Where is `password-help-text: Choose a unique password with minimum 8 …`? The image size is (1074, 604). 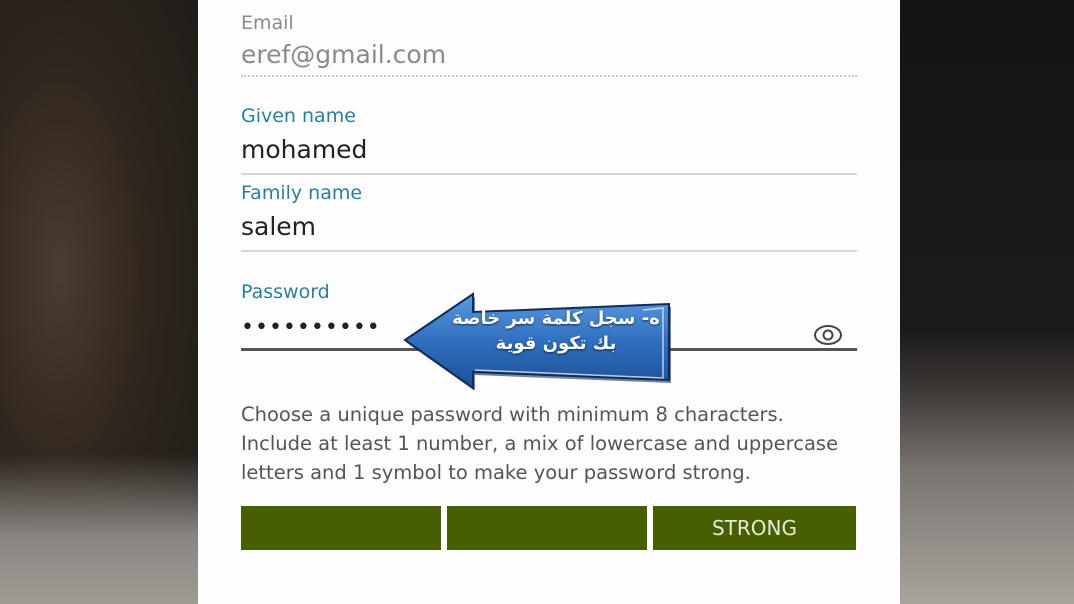 password-help-text: Choose a unique password with minimum 8 … is located at coordinates (540, 443).